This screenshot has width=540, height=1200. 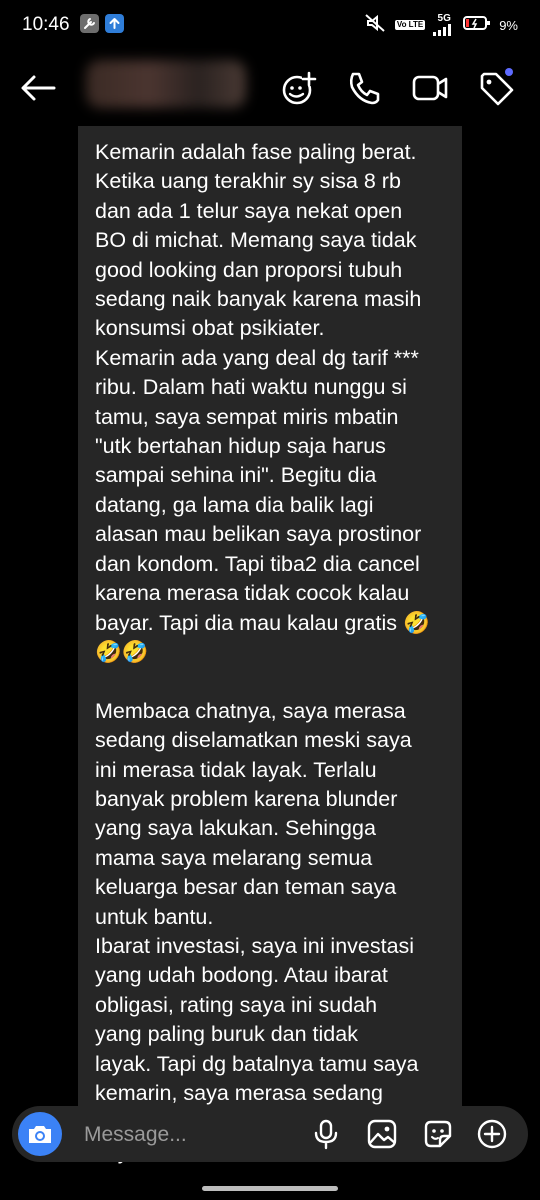 I want to click on message-input, so click(x=184, y=1135).